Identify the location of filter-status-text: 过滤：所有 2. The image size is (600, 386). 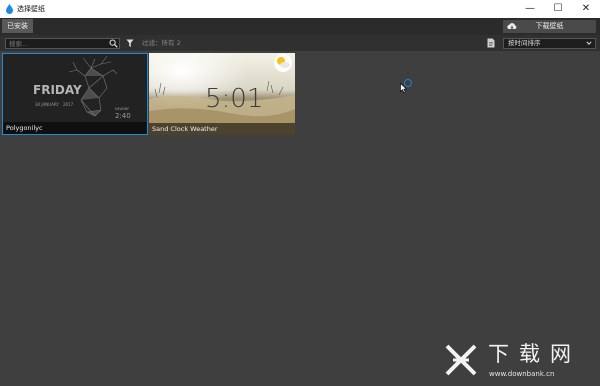
(161, 43).